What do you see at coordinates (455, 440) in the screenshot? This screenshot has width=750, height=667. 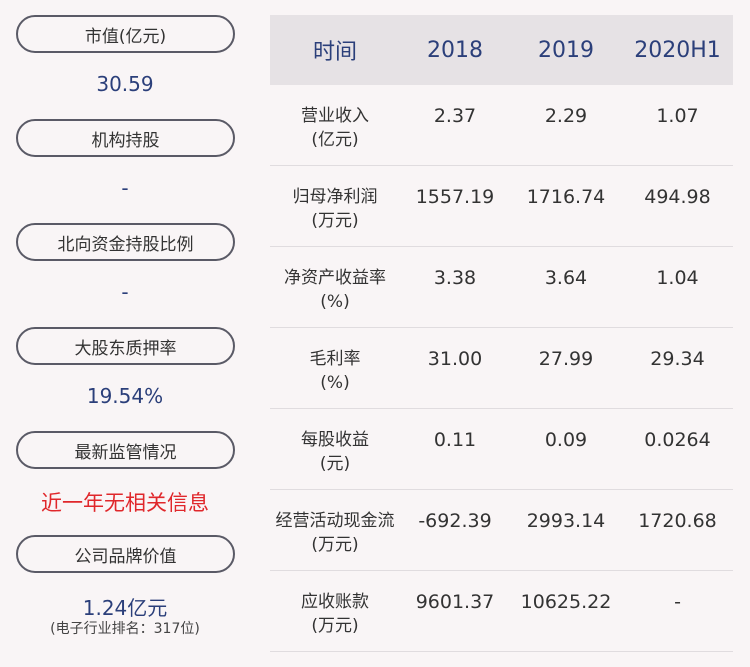 I see `cell-value: 0.11` at bounding box center [455, 440].